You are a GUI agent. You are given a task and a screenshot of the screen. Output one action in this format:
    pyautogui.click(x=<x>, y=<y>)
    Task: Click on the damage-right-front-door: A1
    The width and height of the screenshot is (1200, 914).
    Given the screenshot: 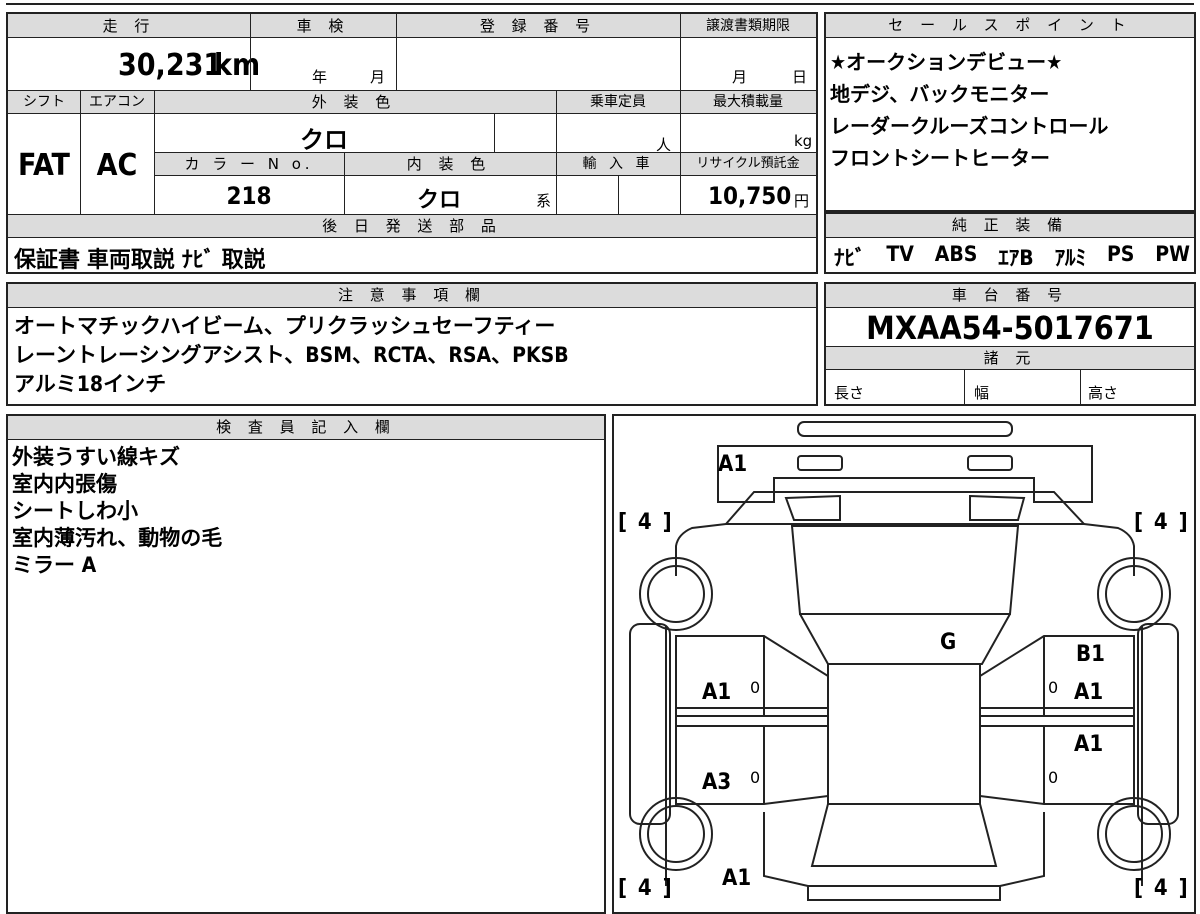 What is the action you would take?
    pyautogui.click(x=1089, y=692)
    